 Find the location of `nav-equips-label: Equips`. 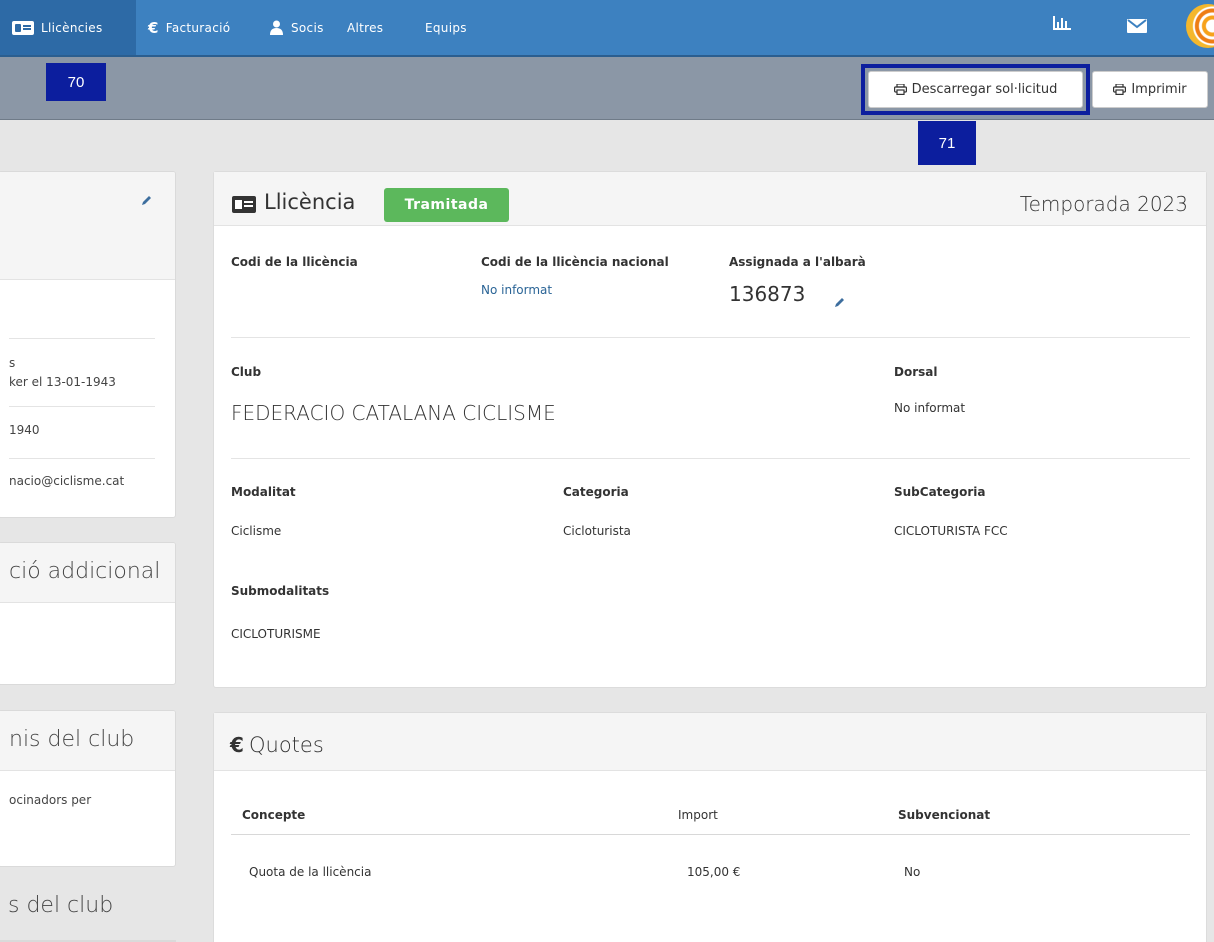

nav-equips-label: Equips is located at coordinates (446, 27).